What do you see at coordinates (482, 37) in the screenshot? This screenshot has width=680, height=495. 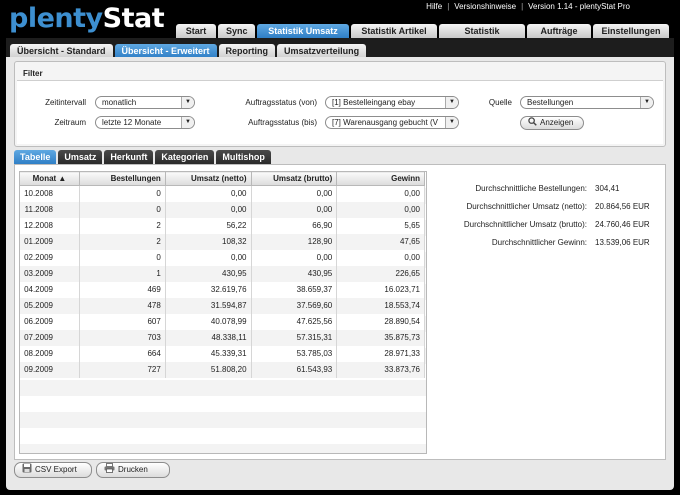 I see `tab-statistik-kunden: Statistik Kunden` at bounding box center [482, 37].